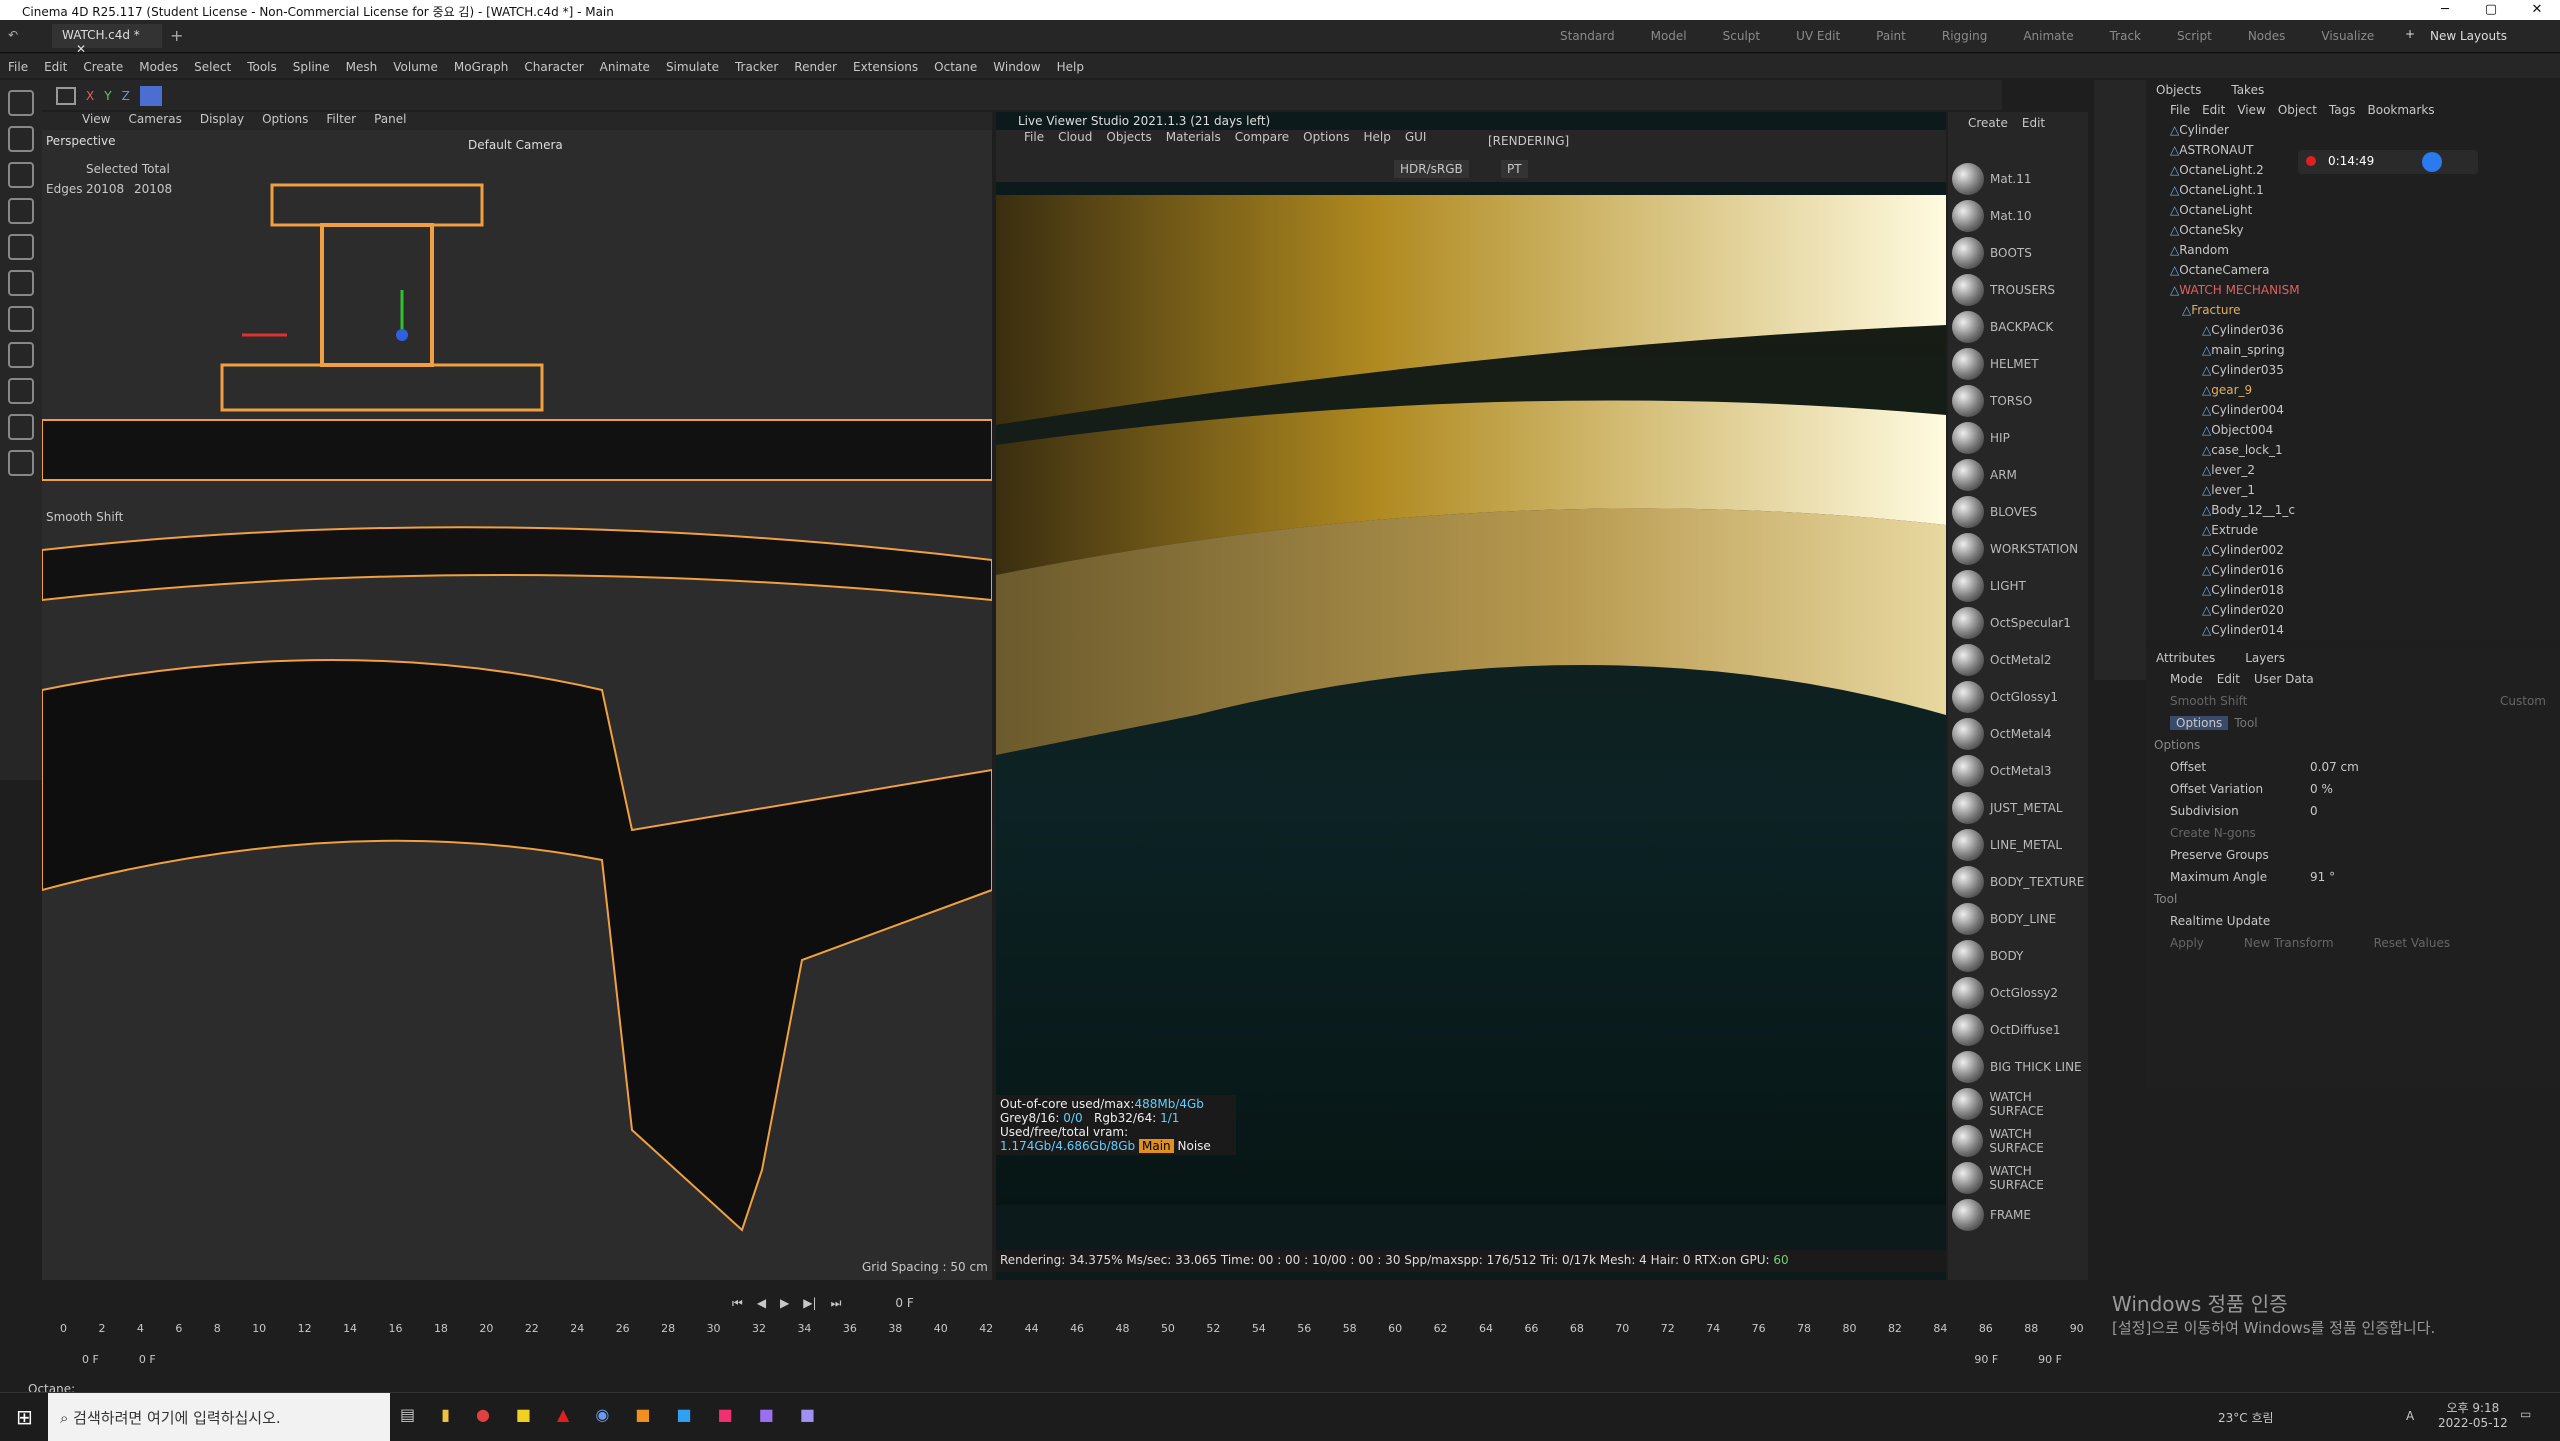 The height and width of the screenshot is (1441, 2560). I want to click on search-icon, so click(21, 103).